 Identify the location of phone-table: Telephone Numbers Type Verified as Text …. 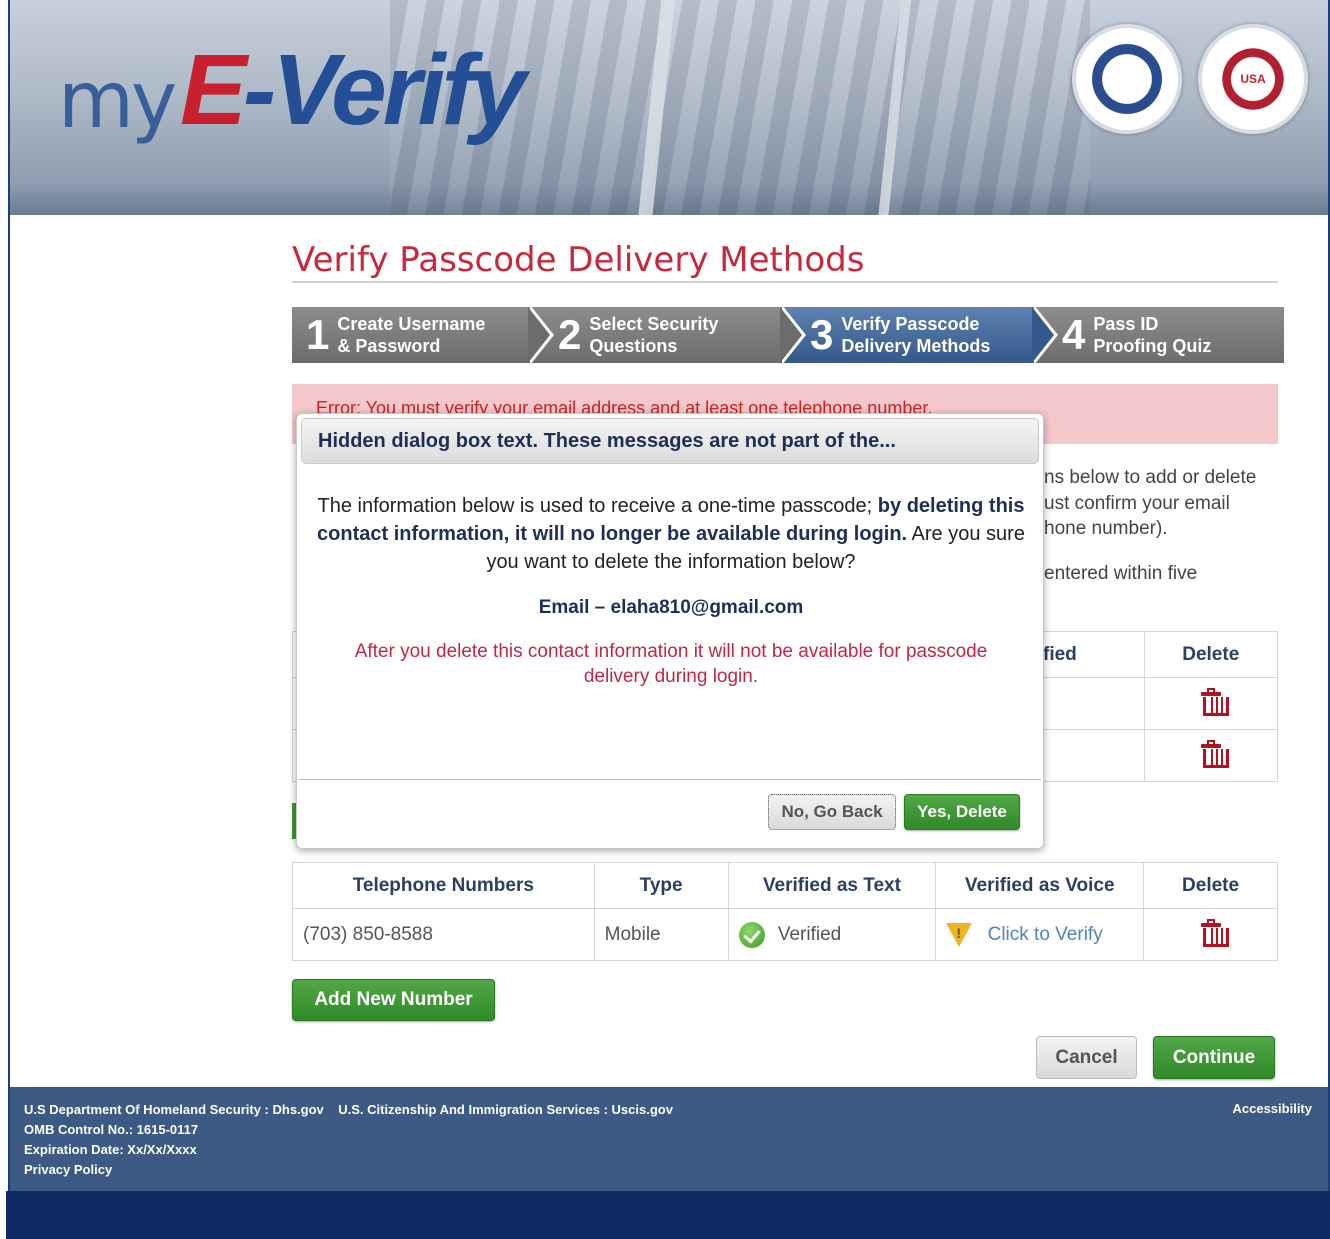
(785, 911).